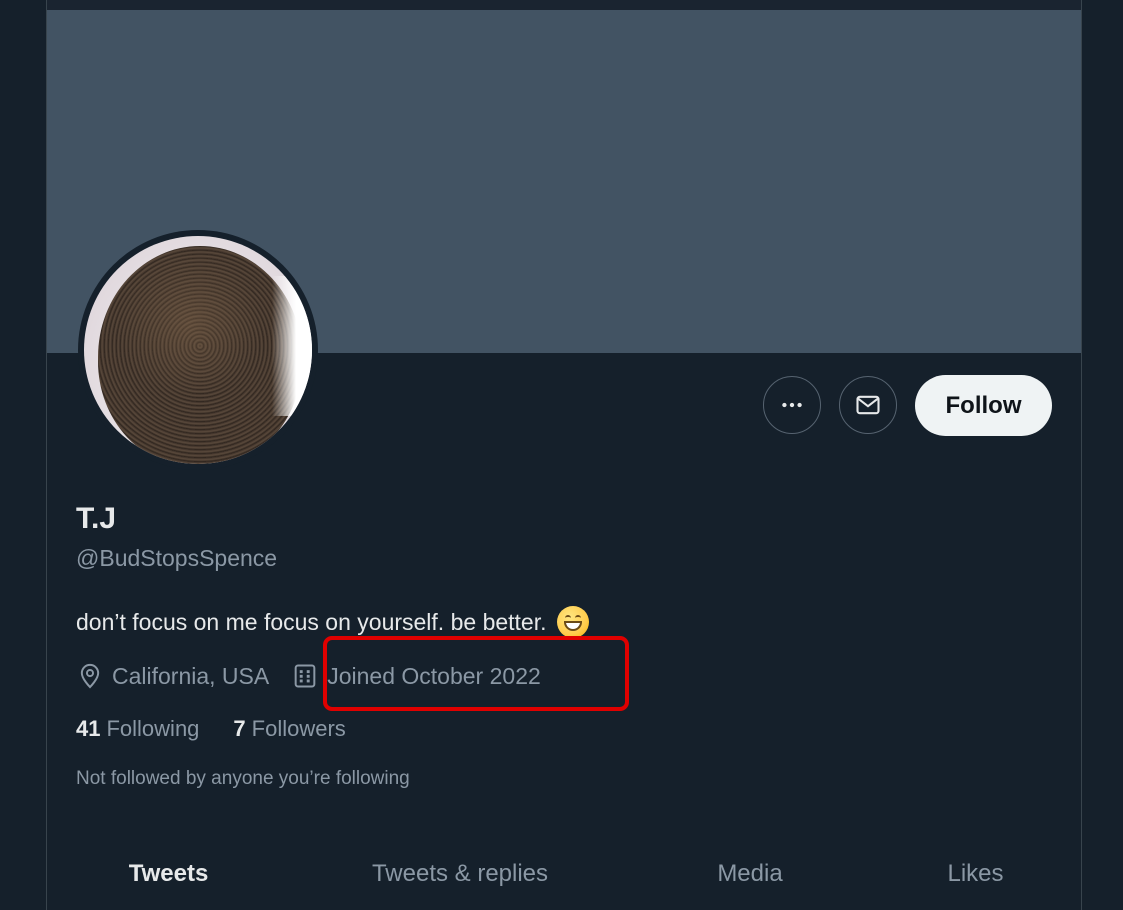 The width and height of the screenshot is (1123, 910). Describe the element at coordinates (191, 675) in the screenshot. I see `location-text: California, USA` at that location.